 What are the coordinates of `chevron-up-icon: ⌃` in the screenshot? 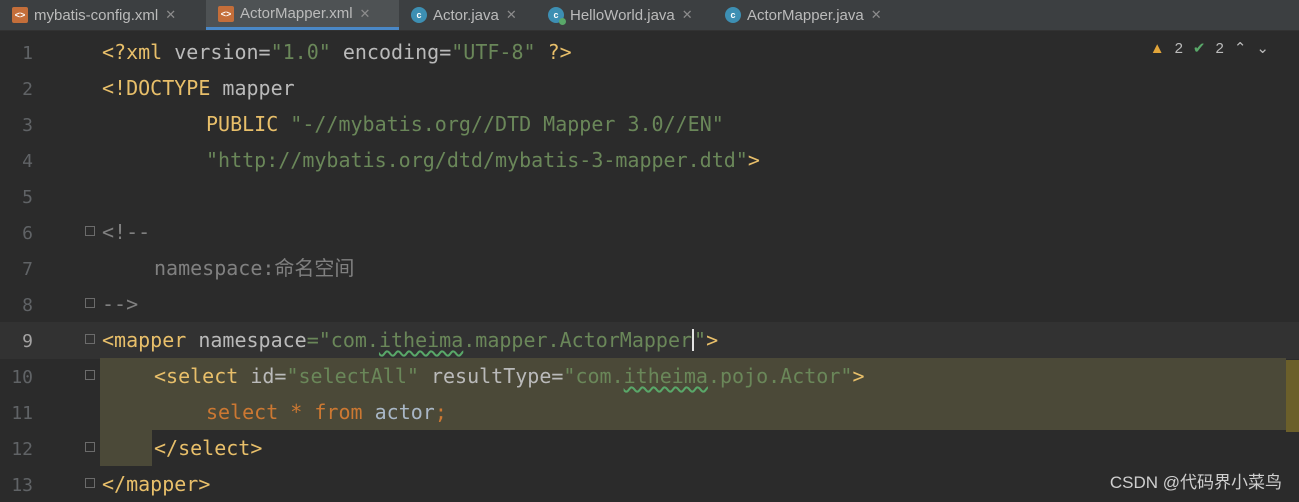 It's located at (1240, 48).